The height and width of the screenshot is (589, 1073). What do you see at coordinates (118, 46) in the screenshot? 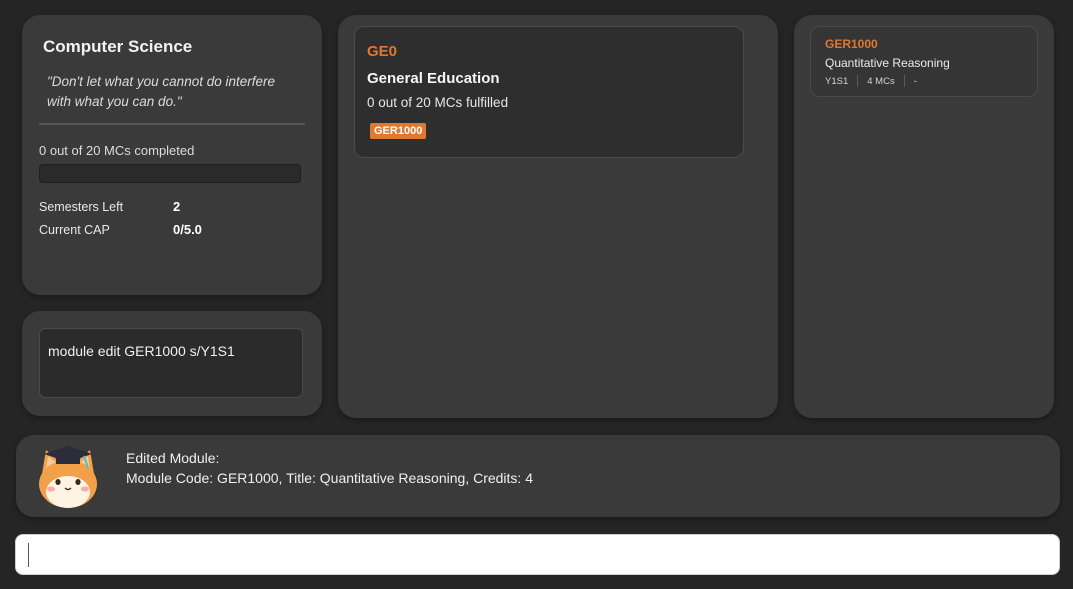
I see `major-title: Computer Science` at bounding box center [118, 46].